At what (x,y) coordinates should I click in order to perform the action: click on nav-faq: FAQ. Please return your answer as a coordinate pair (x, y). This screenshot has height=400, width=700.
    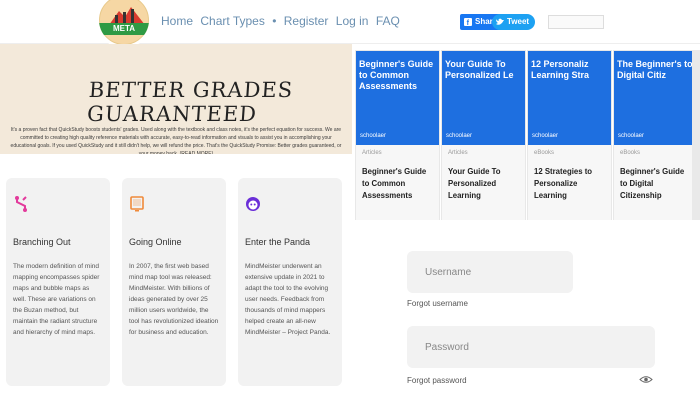
    Looking at the image, I should click on (388, 21).